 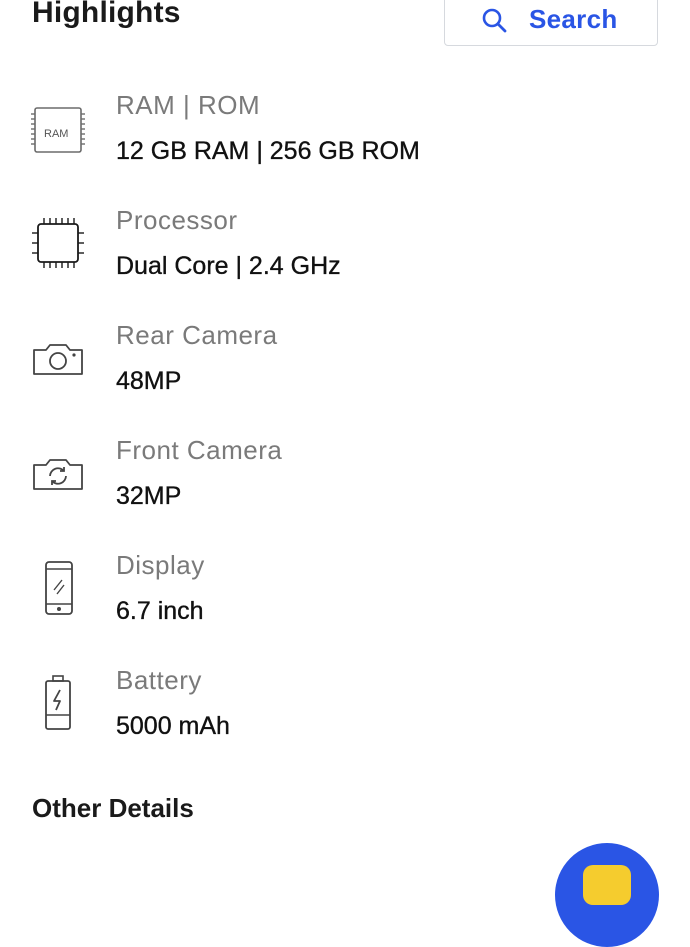 I want to click on highlight-value: 6.7 inch, so click(x=160, y=611).